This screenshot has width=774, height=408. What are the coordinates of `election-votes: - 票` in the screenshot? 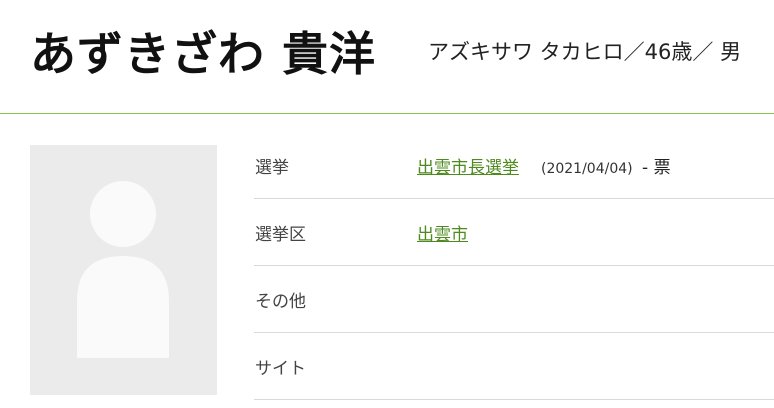 It's located at (656, 168).